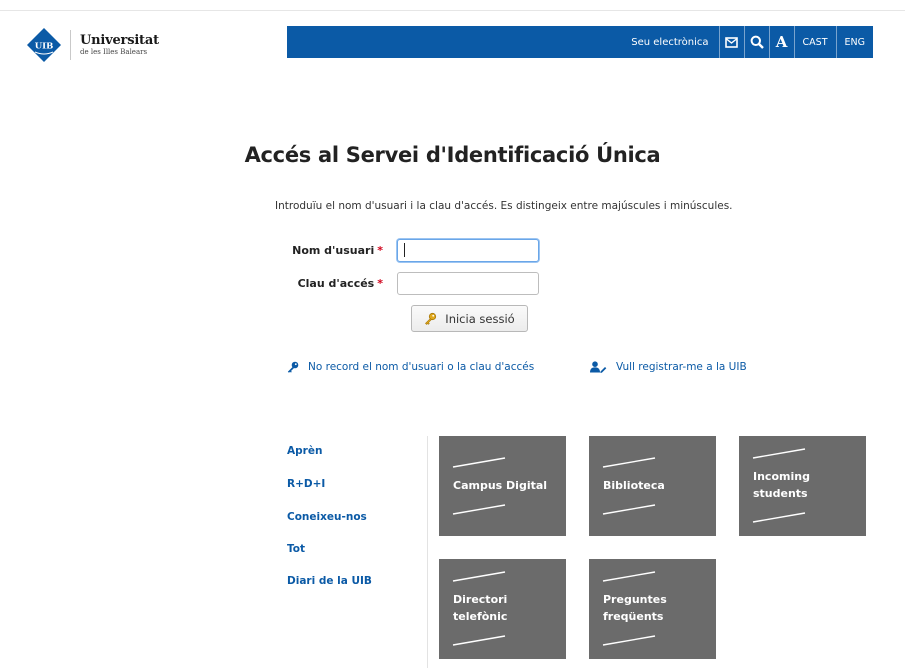  I want to click on uib-badge: UIB, so click(44, 45).